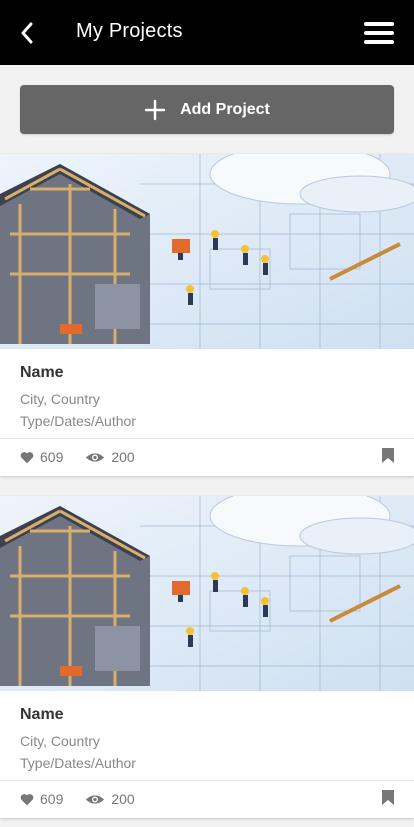 This screenshot has width=414, height=827. I want to click on hamburger-menu-icon, so click(379, 24).